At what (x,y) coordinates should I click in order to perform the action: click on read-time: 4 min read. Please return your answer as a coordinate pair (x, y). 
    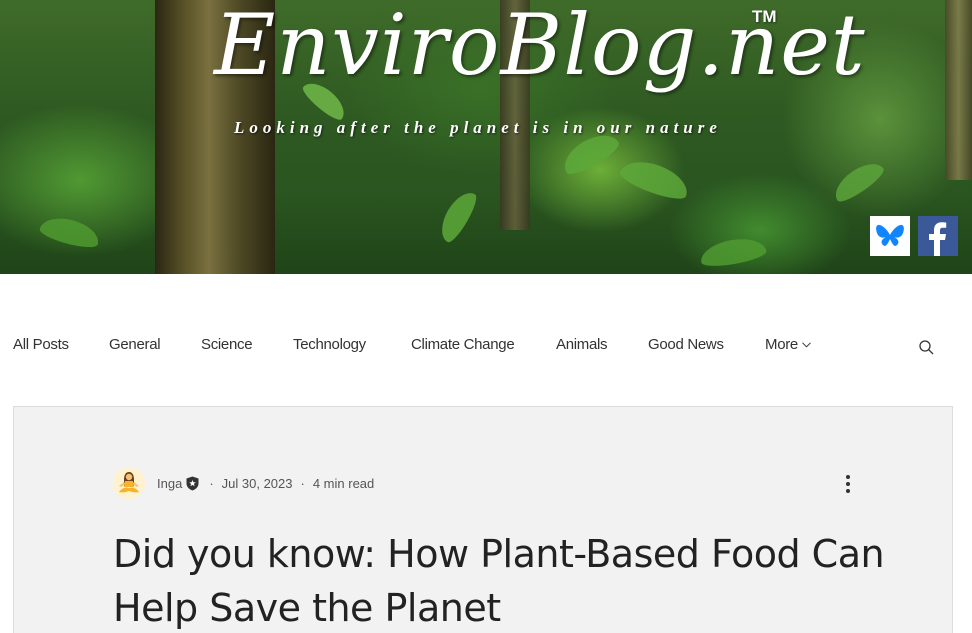
    Looking at the image, I should click on (343, 483).